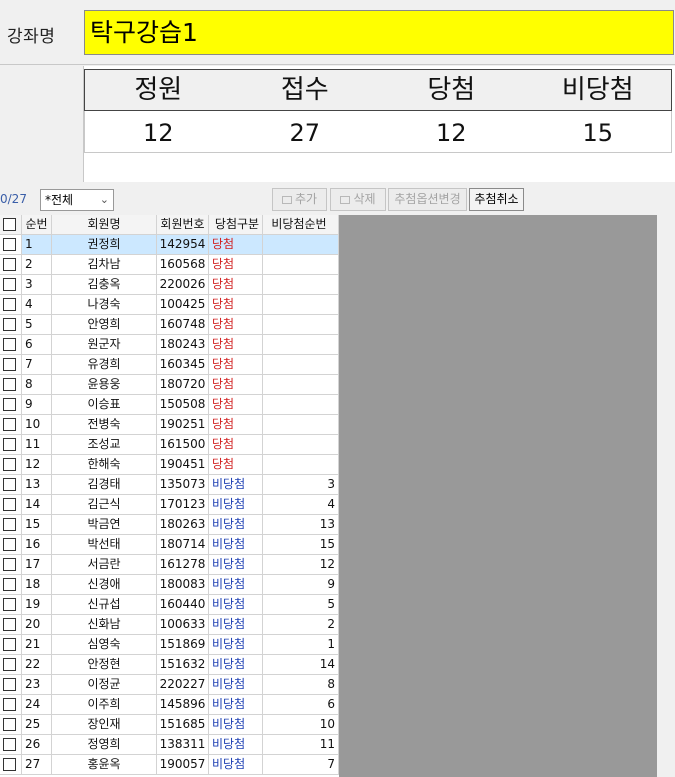 This screenshot has height=777, width=675. I want to click on table-row: 12 한해숙 190451 당첨, so click(169, 465).